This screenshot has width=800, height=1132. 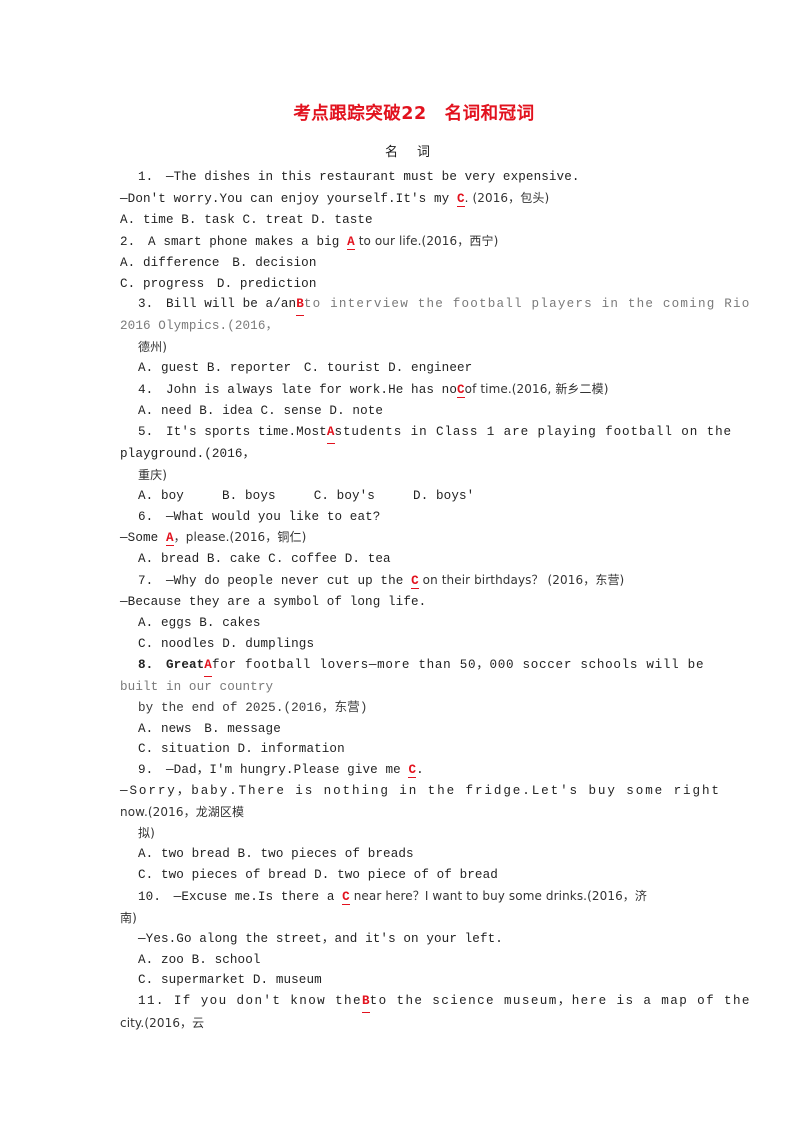 What do you see at coordinates (415, 582) in the screenshot?
I see `question-7-answer: C` at bounding box center [415, 582].